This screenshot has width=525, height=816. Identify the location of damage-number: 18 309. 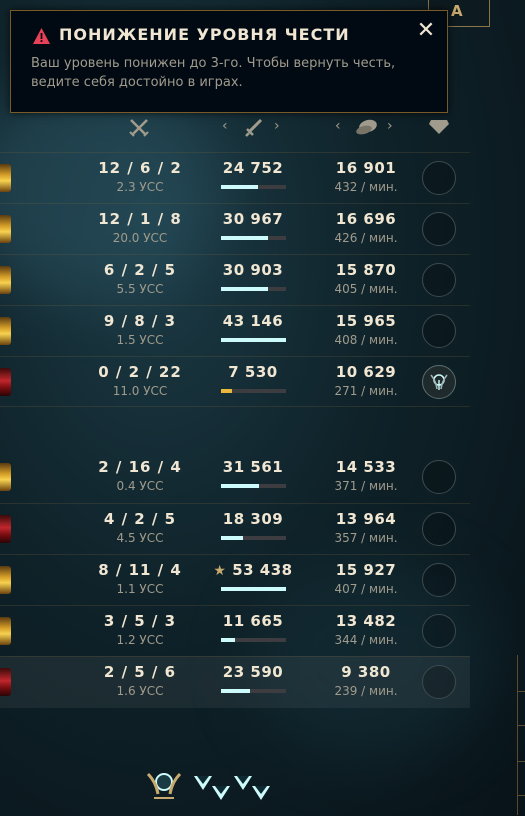
(253, 519).